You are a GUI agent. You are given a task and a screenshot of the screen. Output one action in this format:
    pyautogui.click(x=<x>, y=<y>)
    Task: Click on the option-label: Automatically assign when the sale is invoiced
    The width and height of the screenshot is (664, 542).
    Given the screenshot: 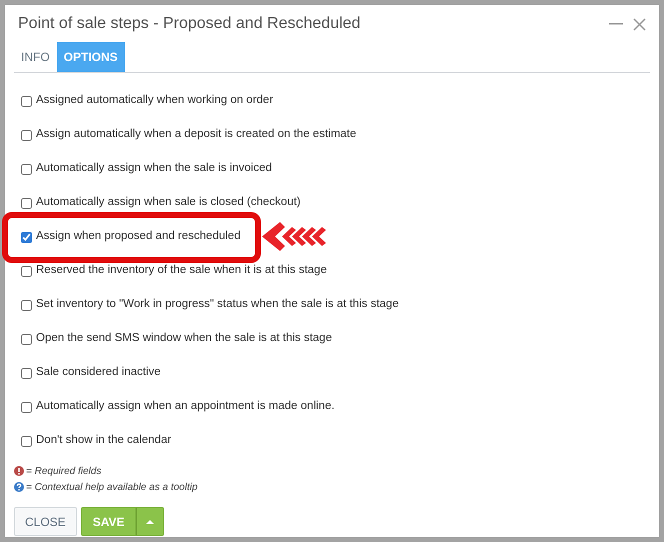 What is the action you would take?
    pyautogui.click(x=154, y=168)
    